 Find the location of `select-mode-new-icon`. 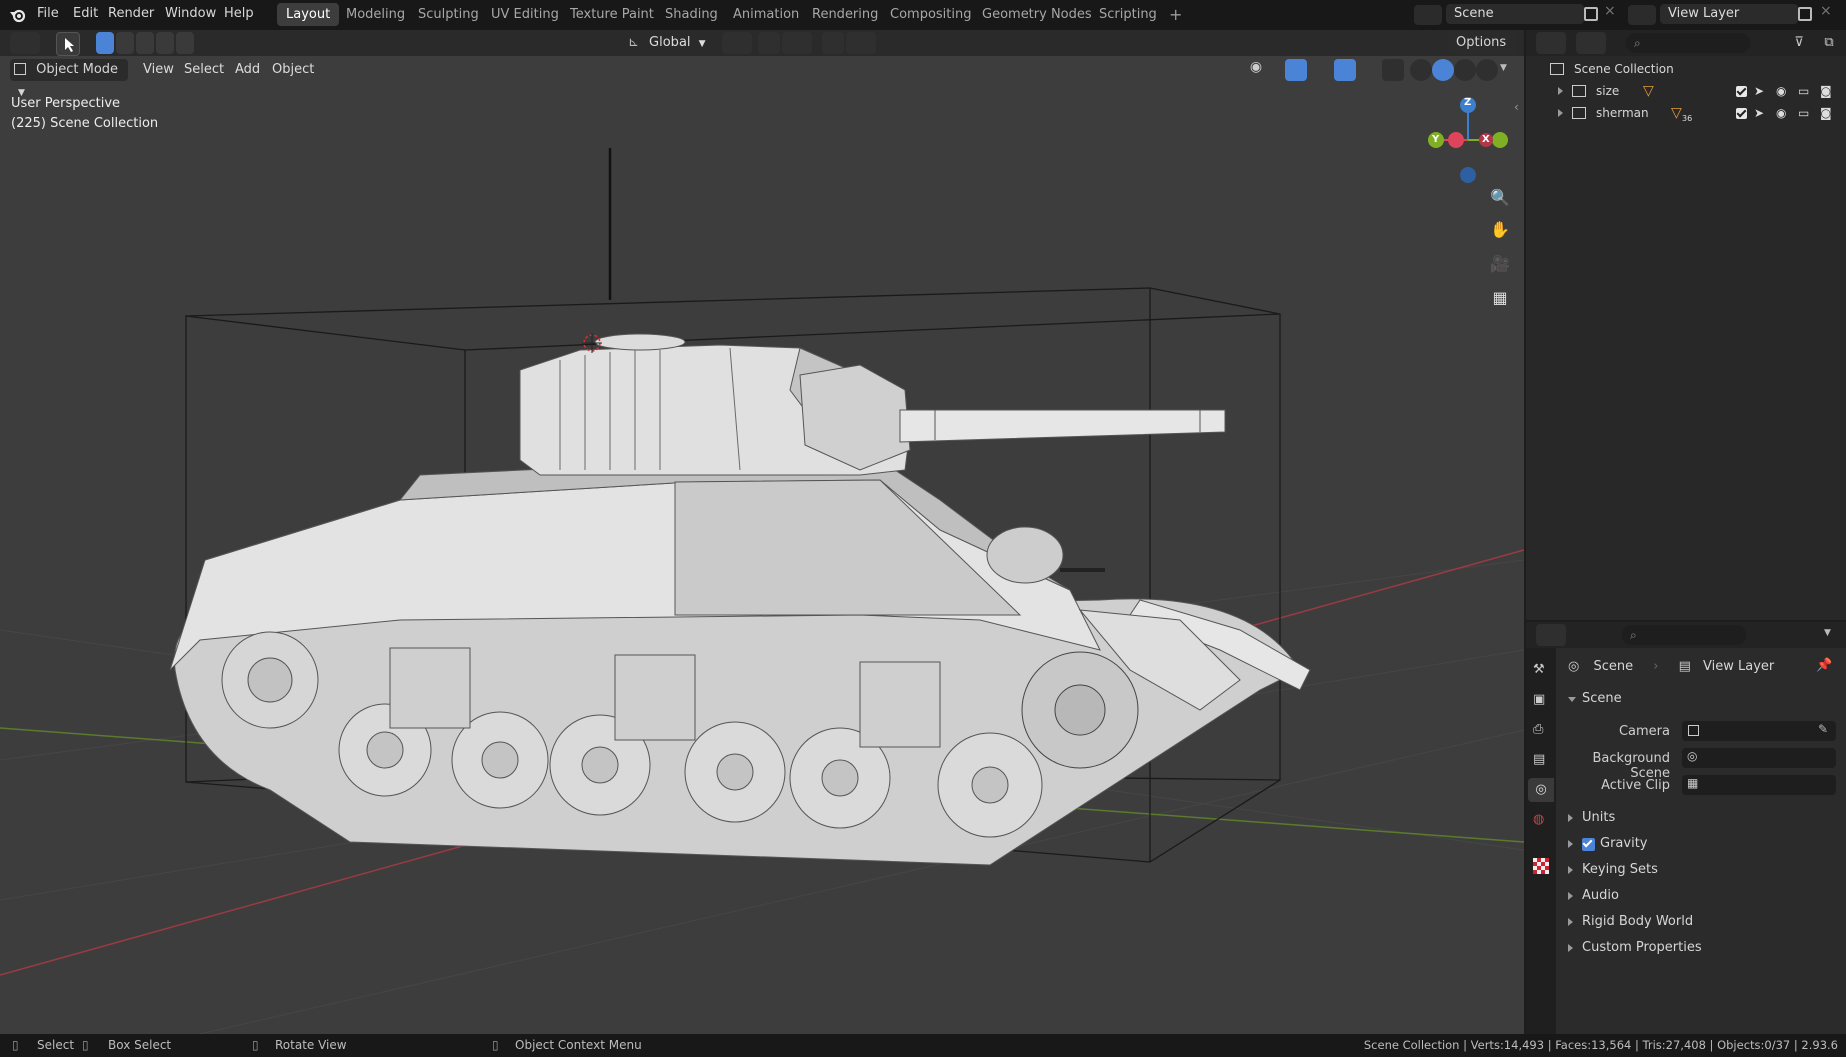

select-mode-new-icon is located at coordinates (105, 43).